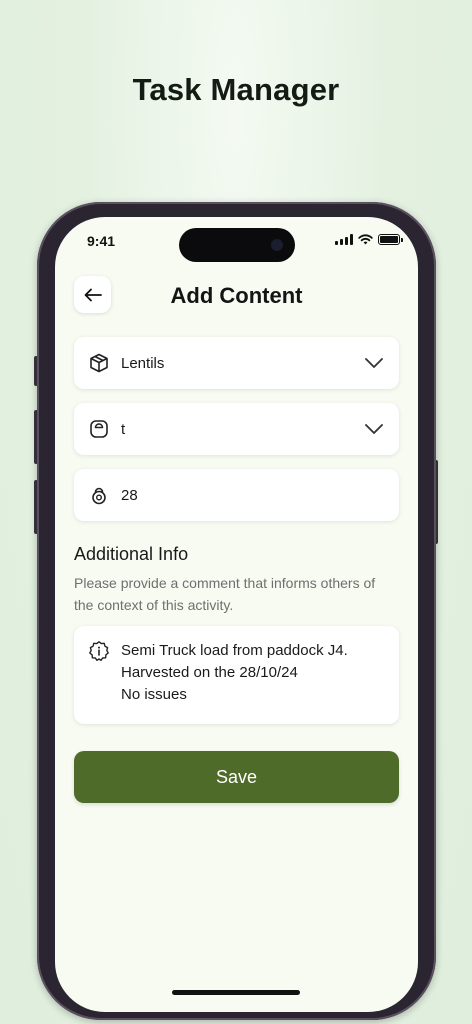 This screenshot has width=472, height=1024. I want to click on comment-line: Harvested on the 28/10/24, so click(209, 672).